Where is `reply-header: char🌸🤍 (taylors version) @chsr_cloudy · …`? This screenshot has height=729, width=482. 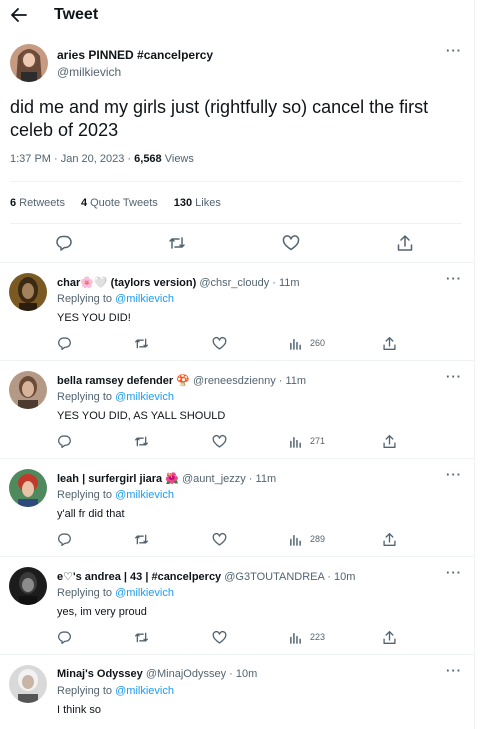
reply-header: char🌸🤍 (taylors version) @chsr_cloudy · … is located at coordinates (178, 282).